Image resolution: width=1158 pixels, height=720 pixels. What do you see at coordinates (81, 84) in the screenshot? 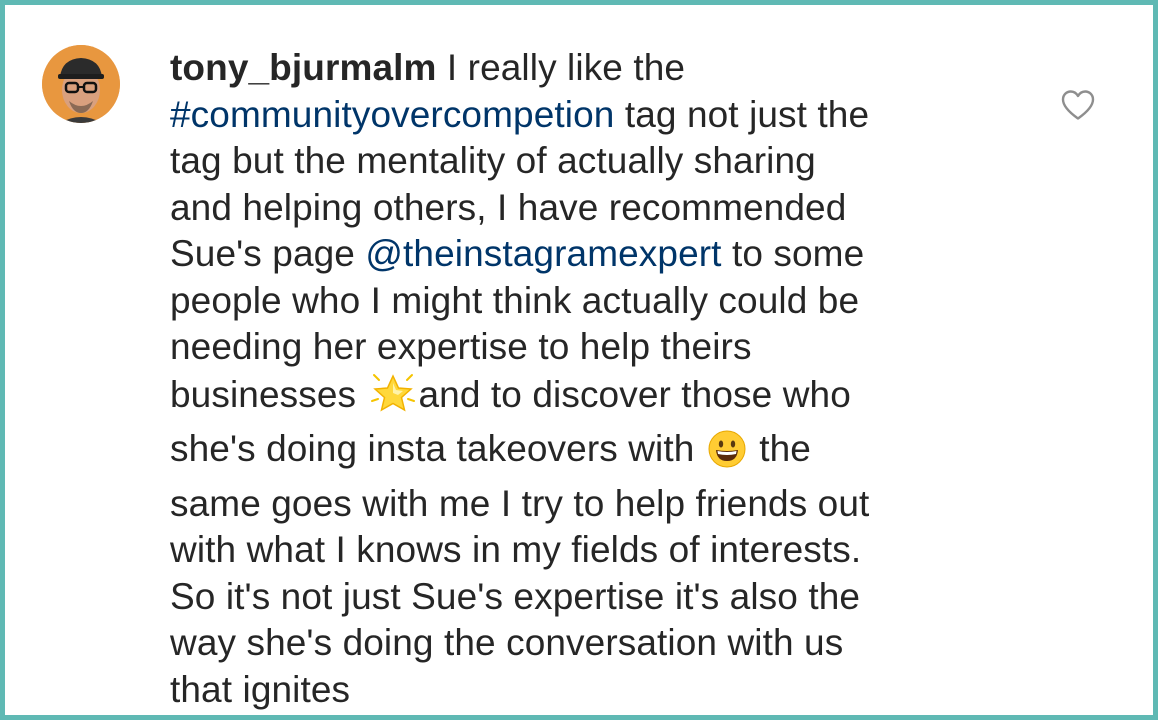
I see `user-avatar` at bounding box center [81, 84].